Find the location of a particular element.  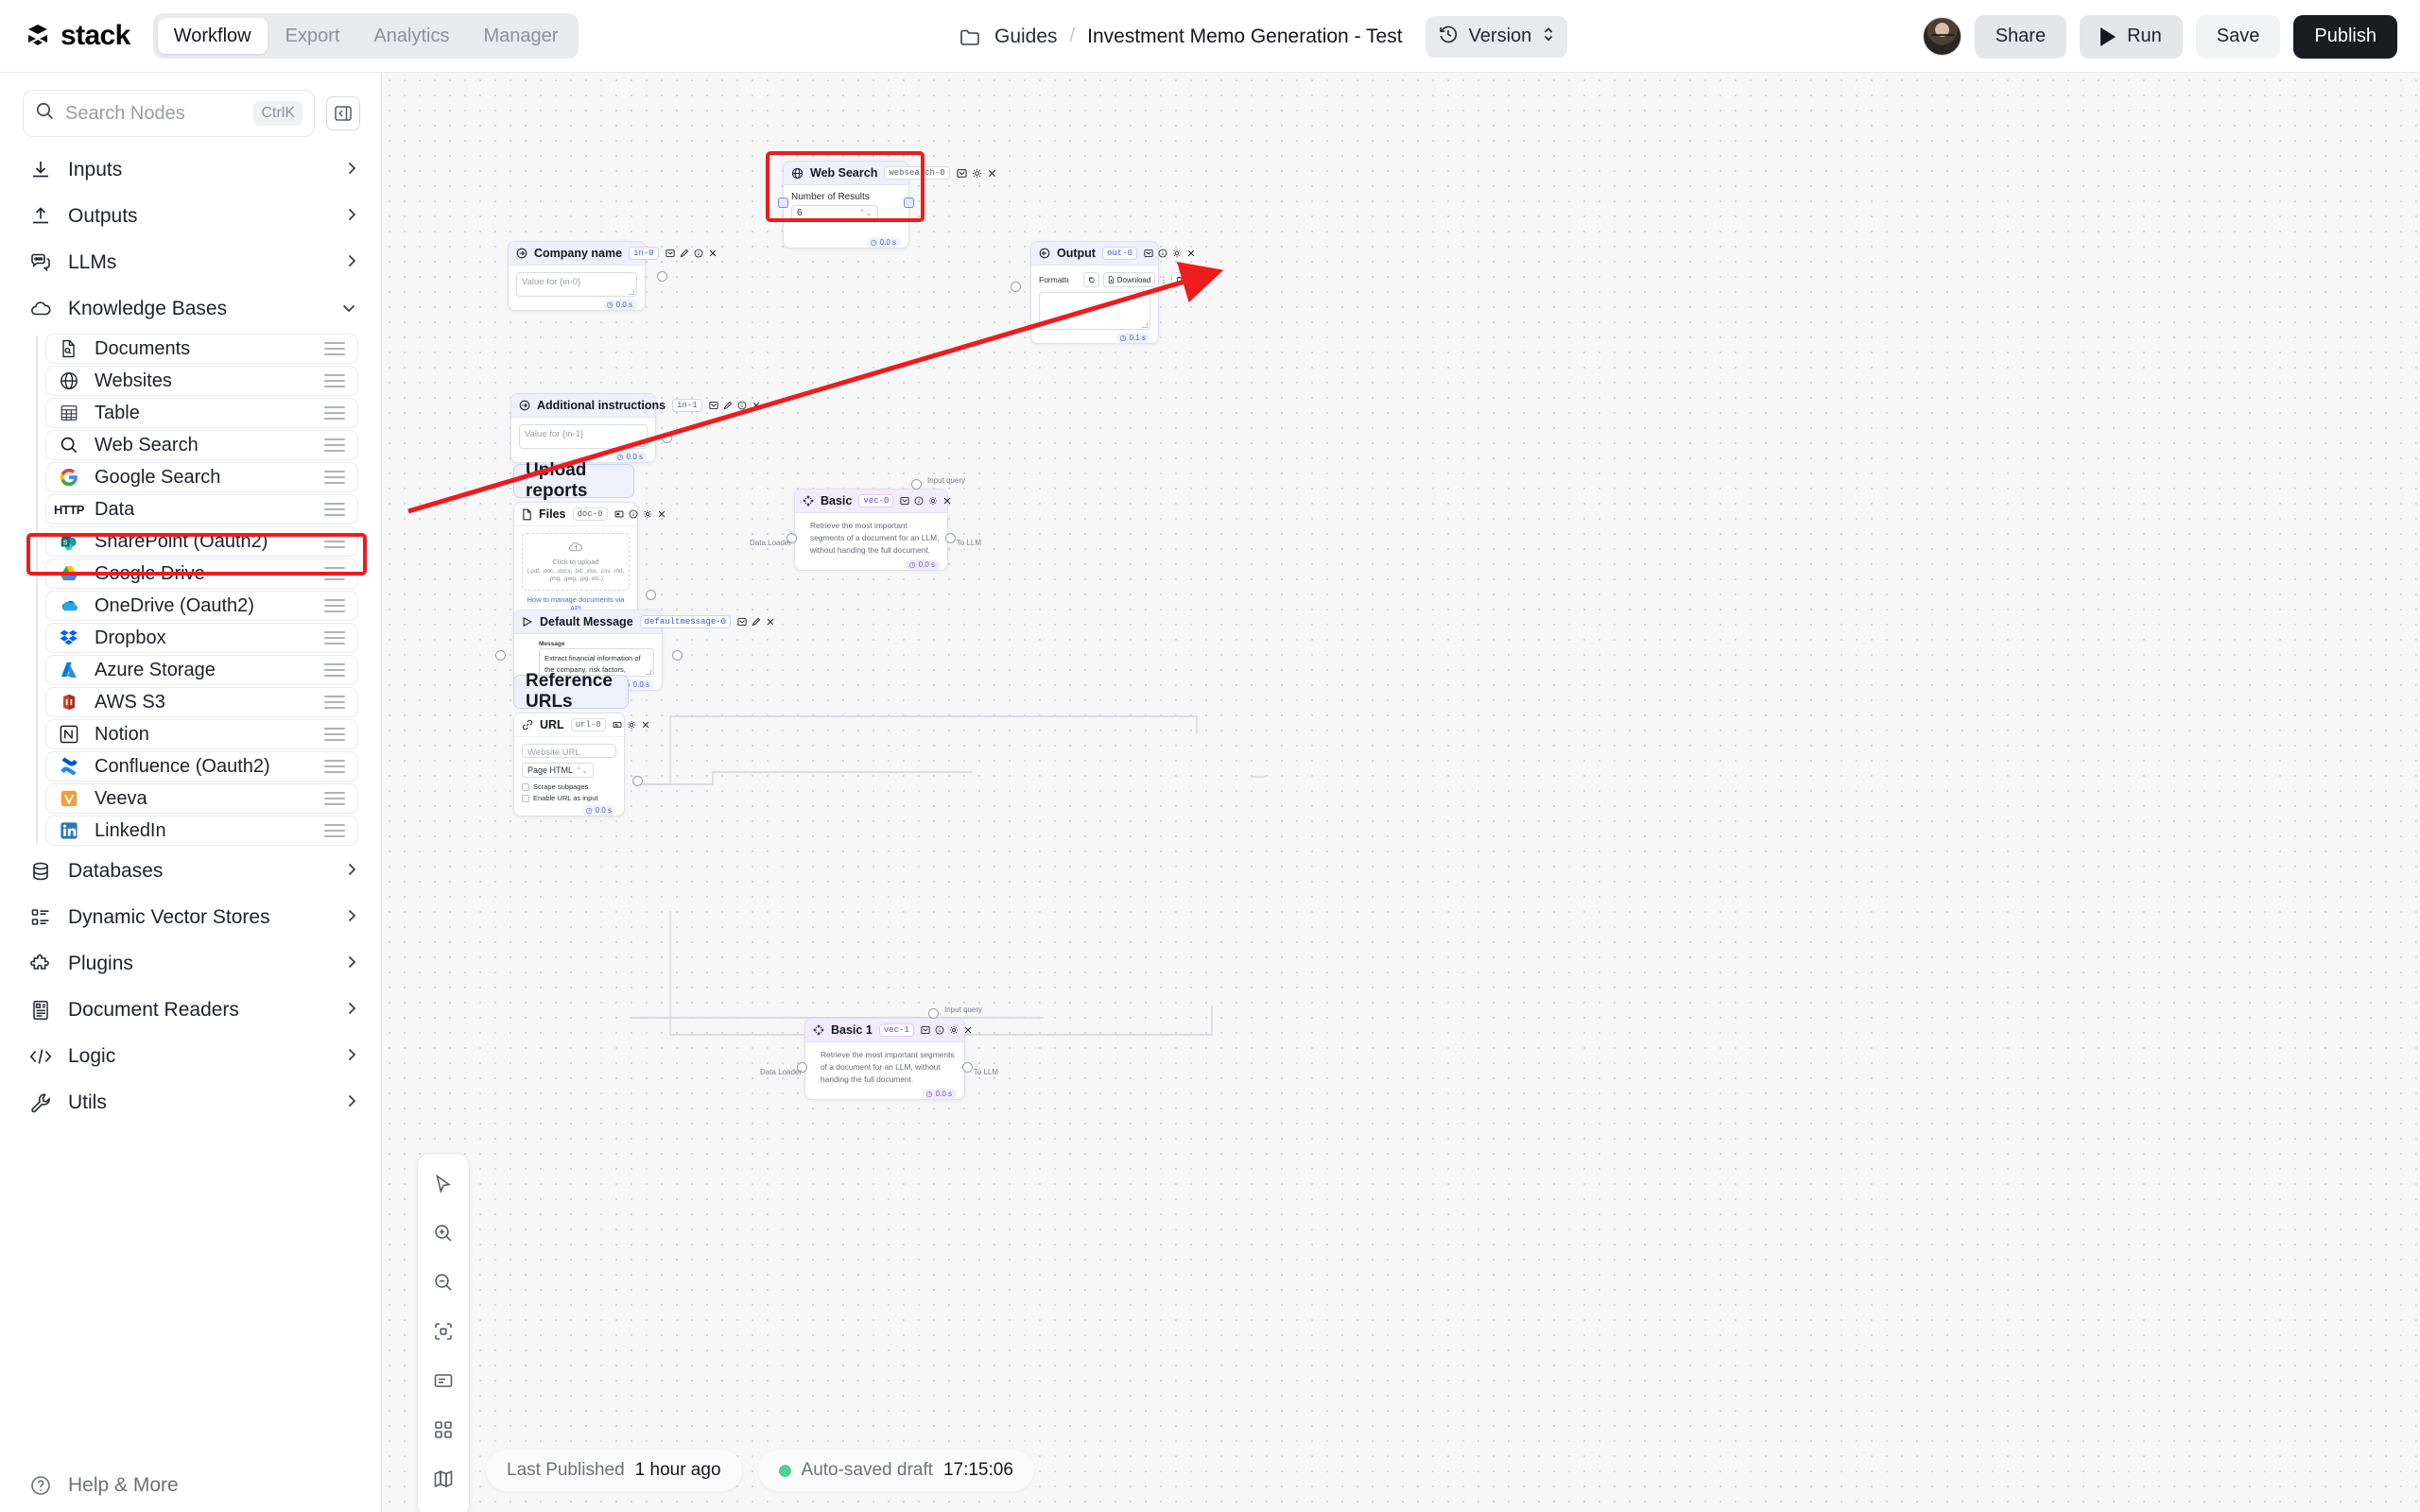

sidebar-node-confluence-oauth2: Confluence (Oauth2) is located at coordinates (201, 766).